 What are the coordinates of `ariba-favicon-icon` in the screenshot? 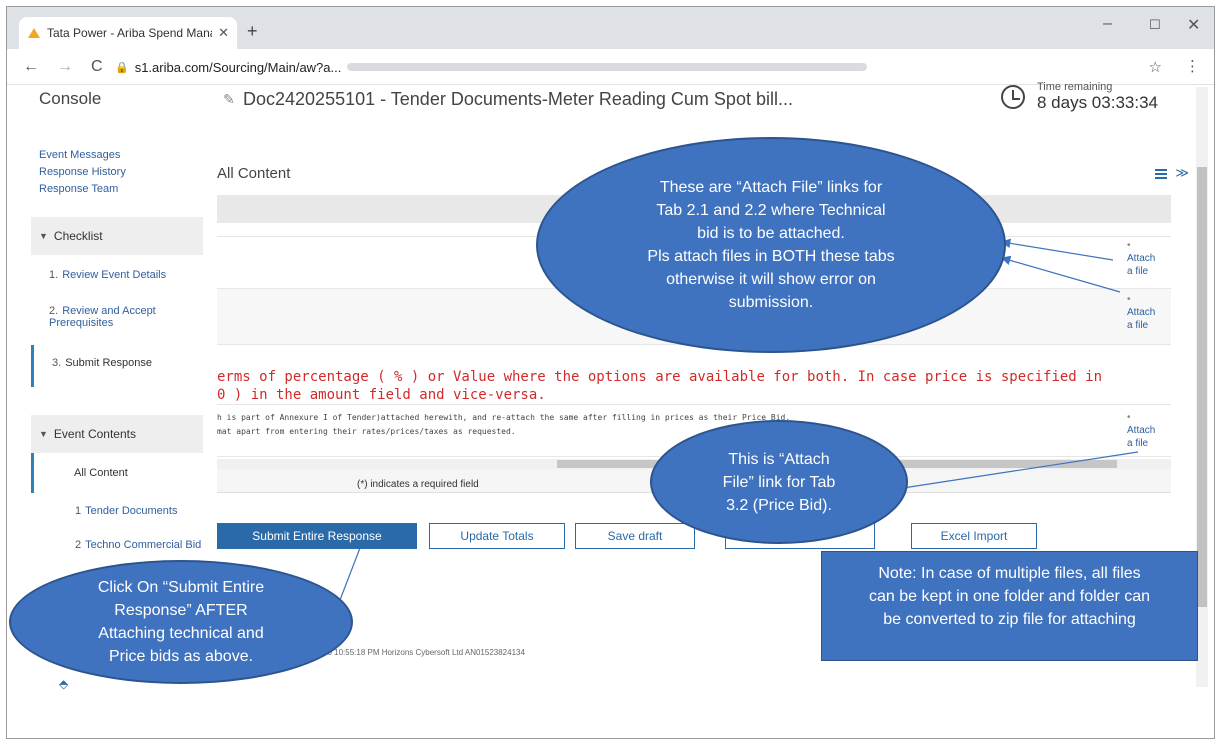 It's located at (34, 33).